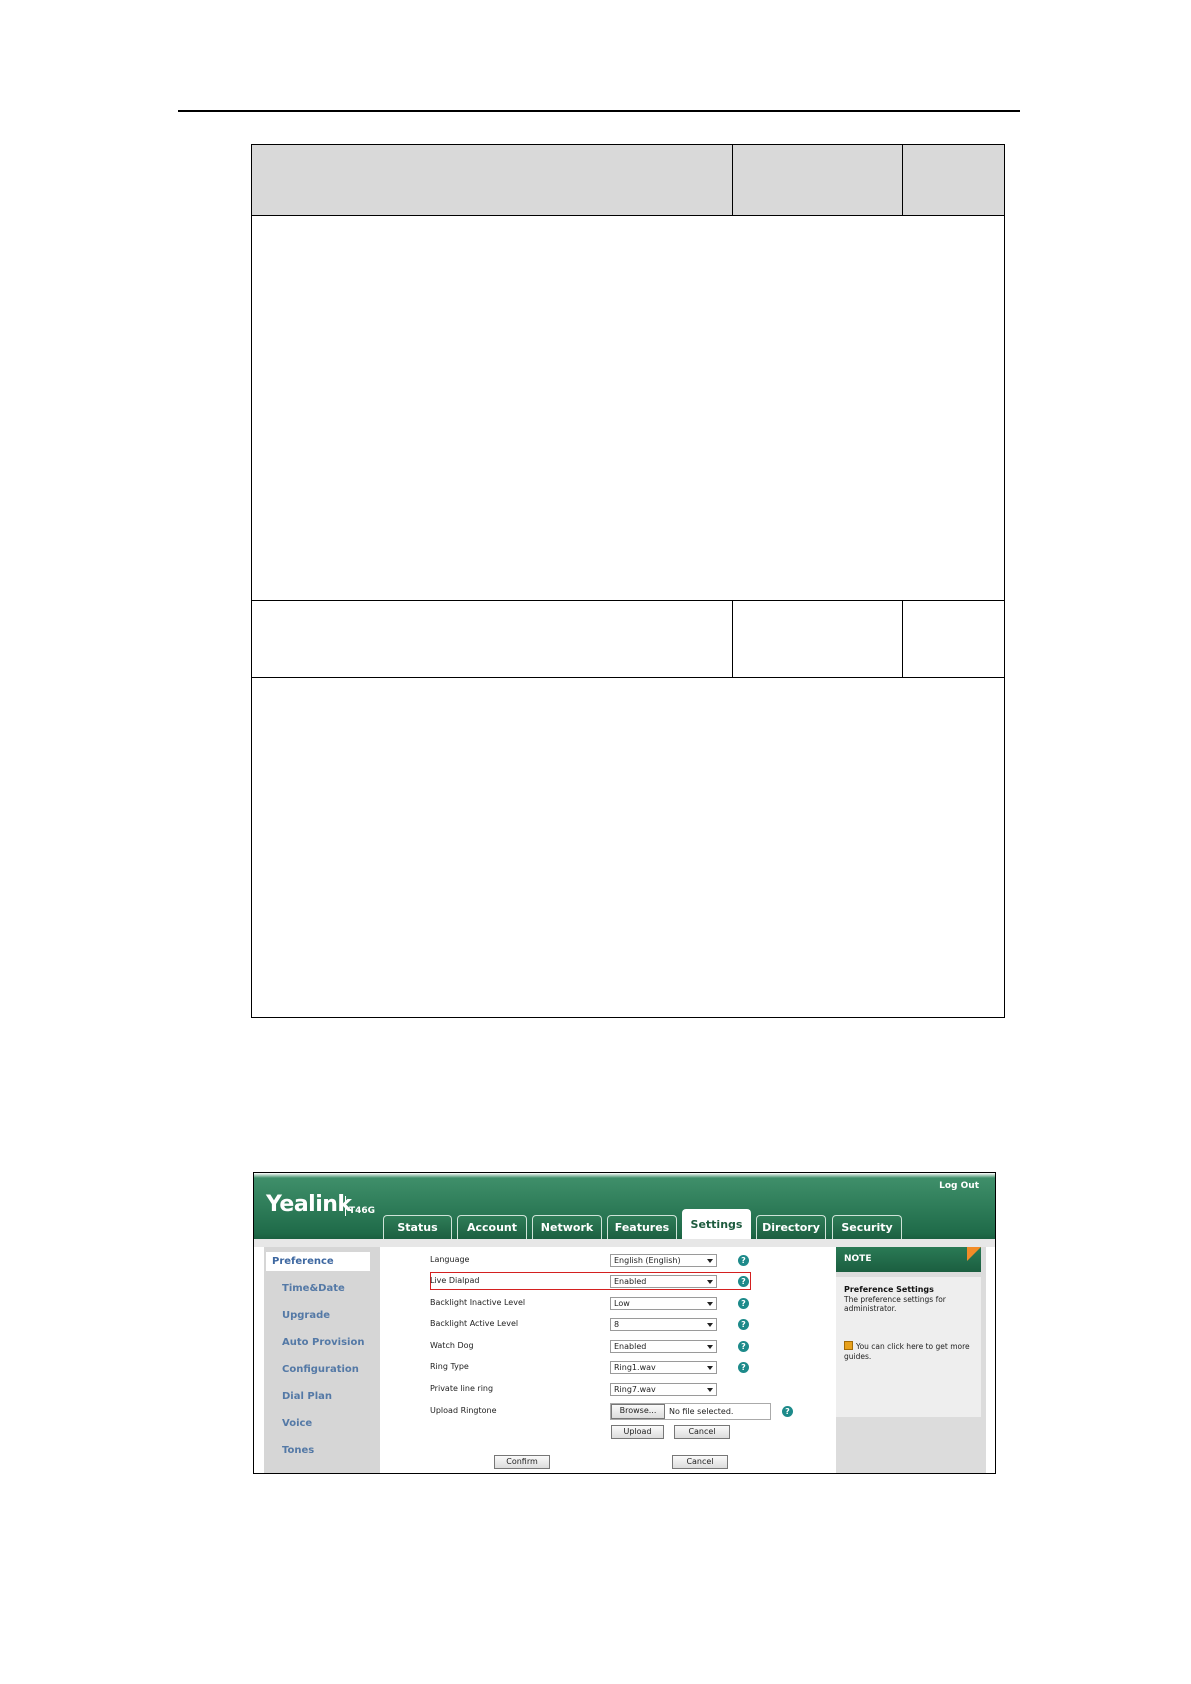  I want to click on tab-status: Status, so click(417, 1227).